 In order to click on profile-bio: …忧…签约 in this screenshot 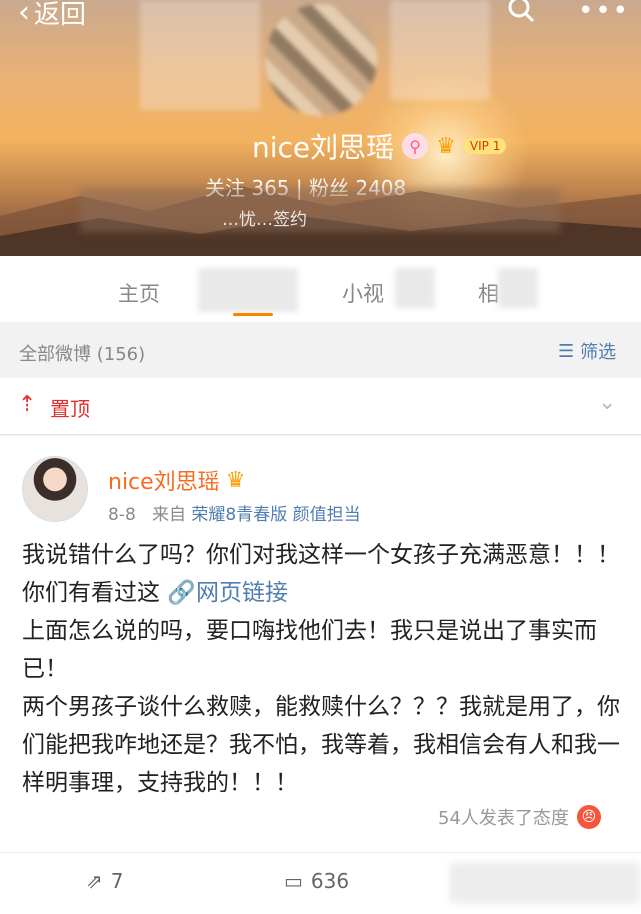, I will do `click(264, 220)`.